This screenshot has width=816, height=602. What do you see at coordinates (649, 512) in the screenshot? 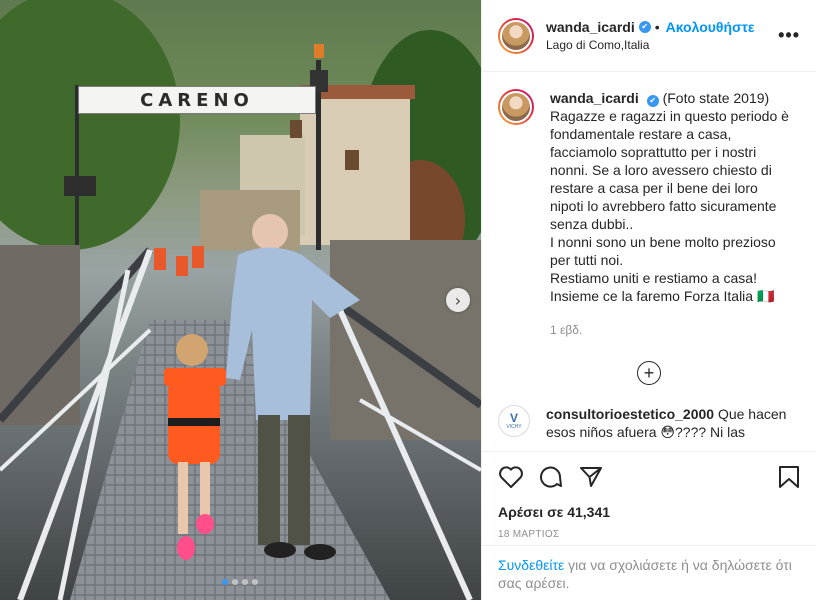
I see `likes-count: Αρέσει σε 41,341` at bounding box center [649, 512].